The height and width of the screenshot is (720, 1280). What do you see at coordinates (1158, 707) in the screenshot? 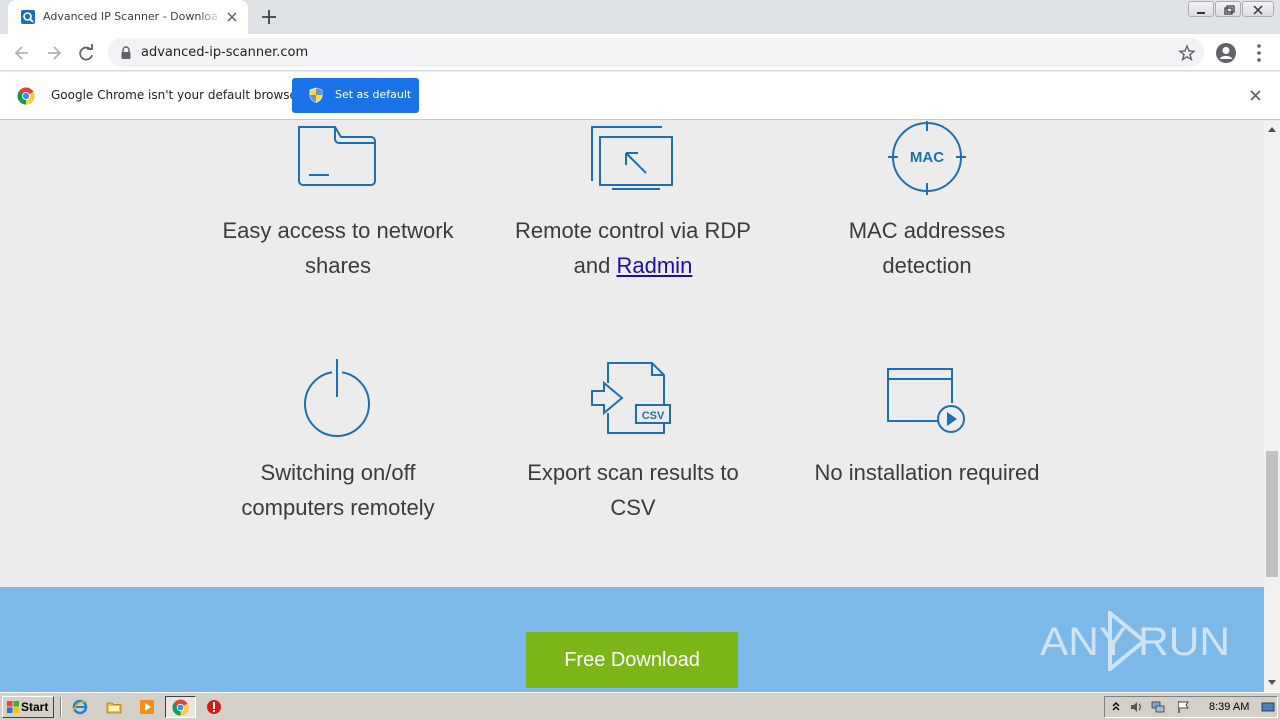
I see `network-icon` at bounding box center [1158, 707].